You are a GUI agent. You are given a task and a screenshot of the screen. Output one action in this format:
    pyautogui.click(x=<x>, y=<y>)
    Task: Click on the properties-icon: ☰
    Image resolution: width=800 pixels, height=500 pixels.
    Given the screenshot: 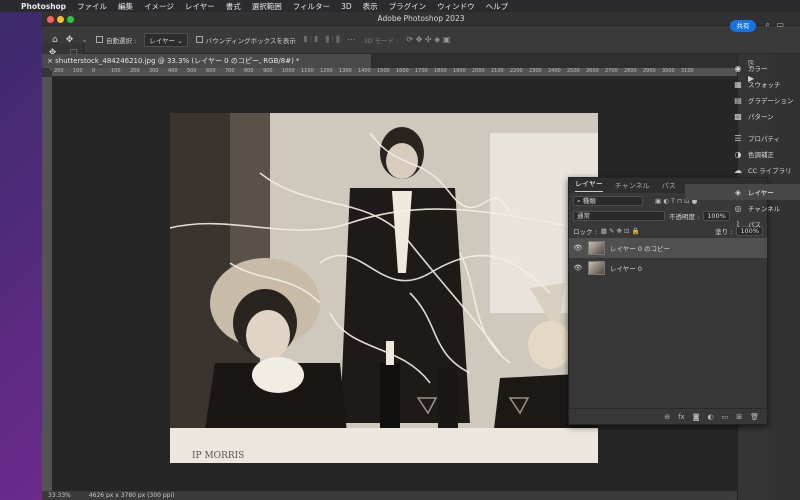 What is the action you would take?
    pyautogui.click(x=738, y=138)
    